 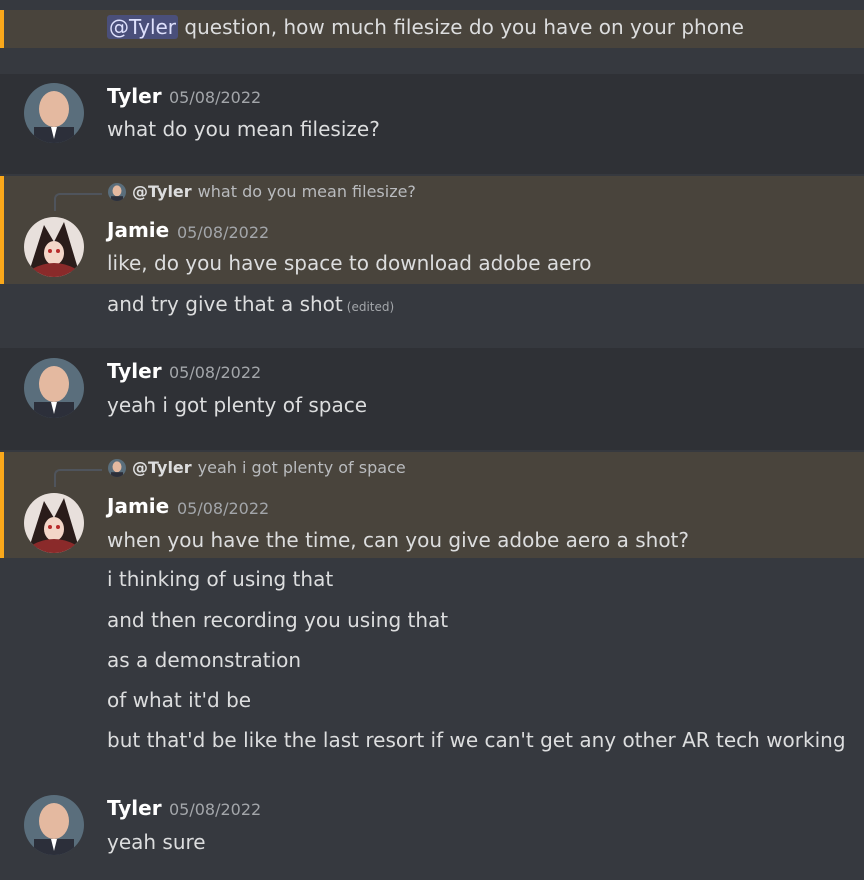 I want to click on message-text: what do you mean filesize?, so click(x=243, y=129).